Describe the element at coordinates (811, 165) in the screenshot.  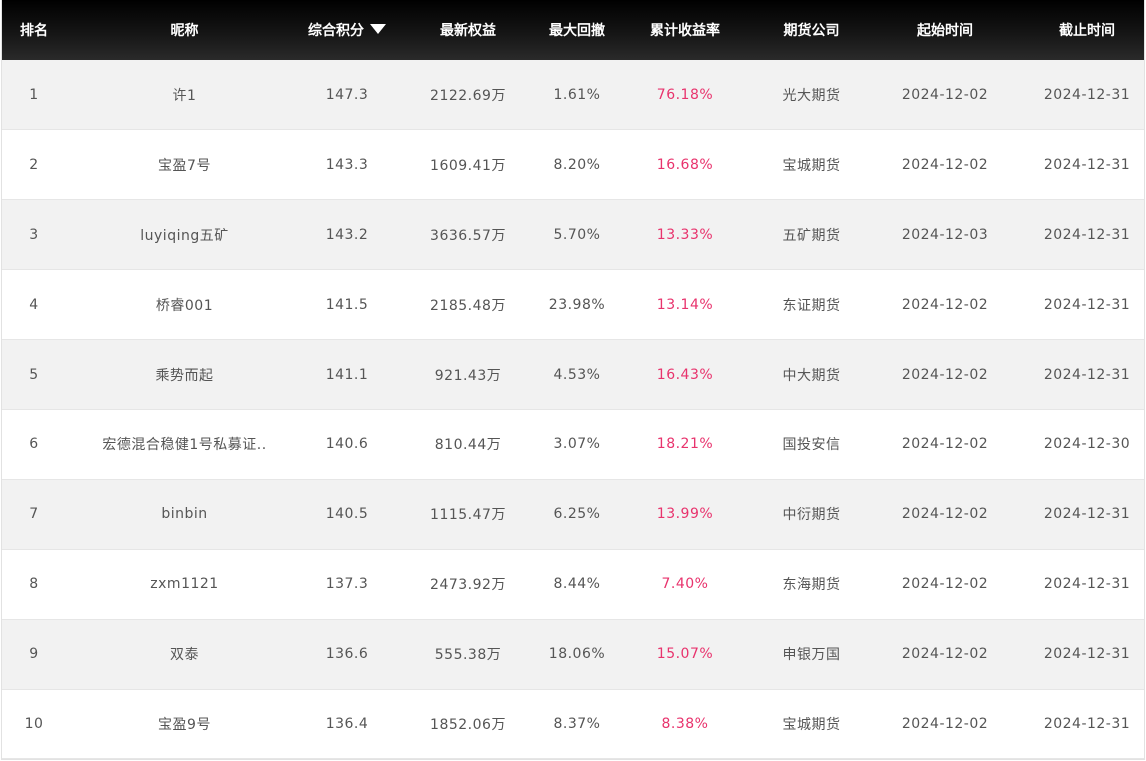
I see `cell-company: 宝城期货` at that location.